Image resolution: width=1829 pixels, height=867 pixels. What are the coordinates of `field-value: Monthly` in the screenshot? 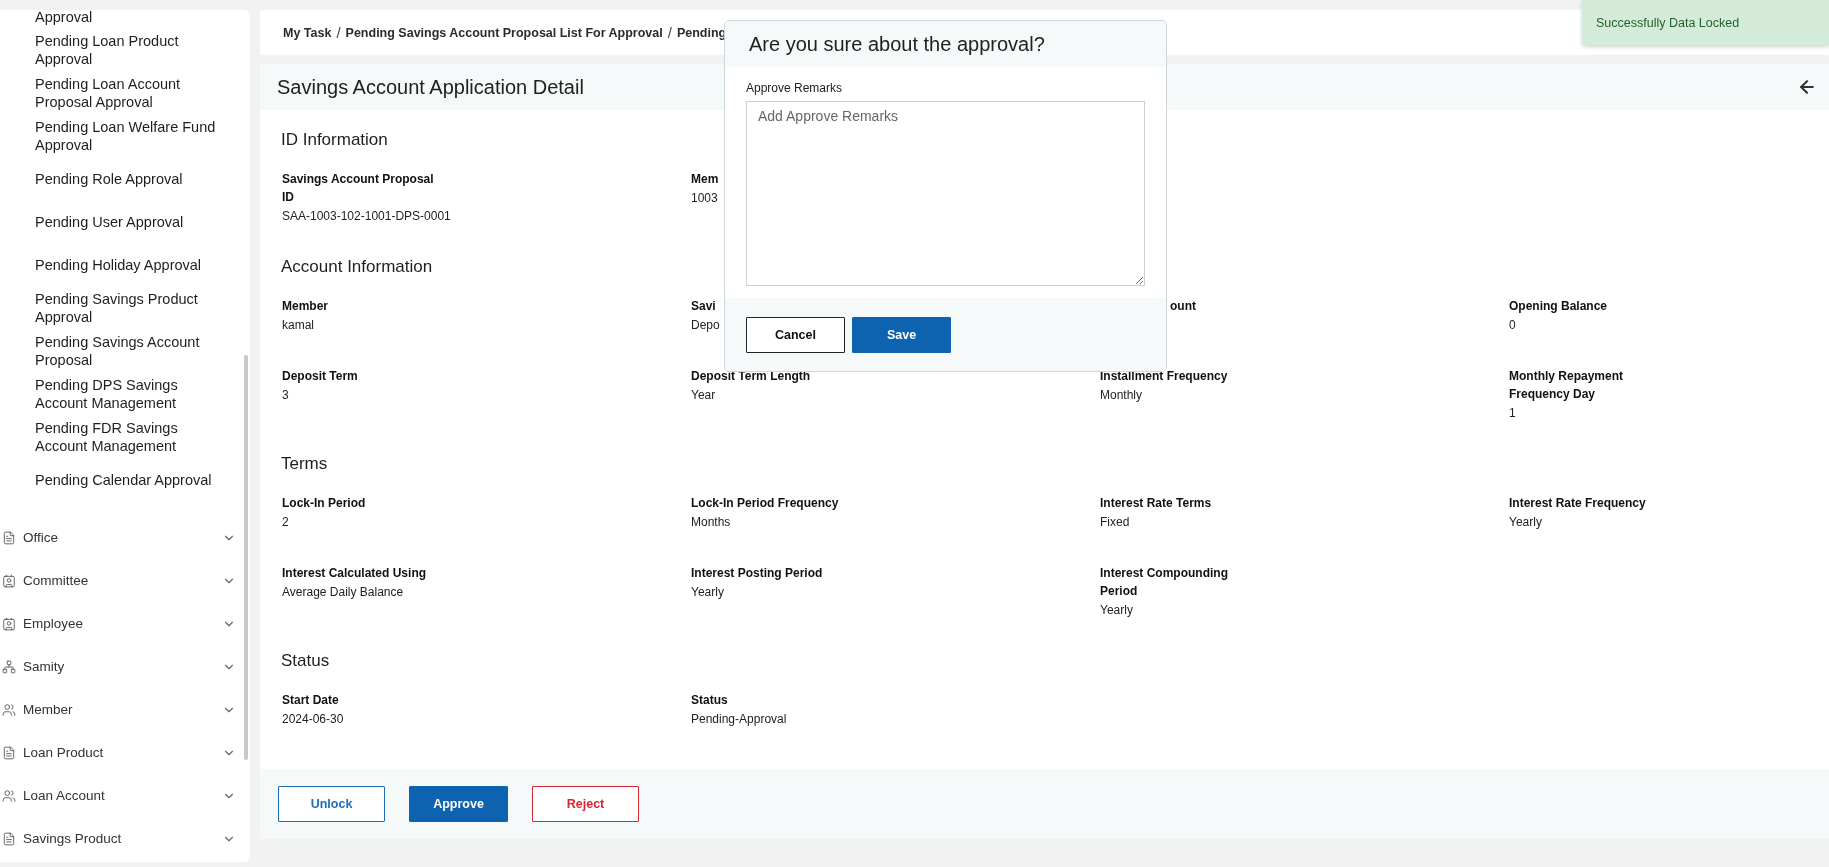 It's located at (1122, 395).